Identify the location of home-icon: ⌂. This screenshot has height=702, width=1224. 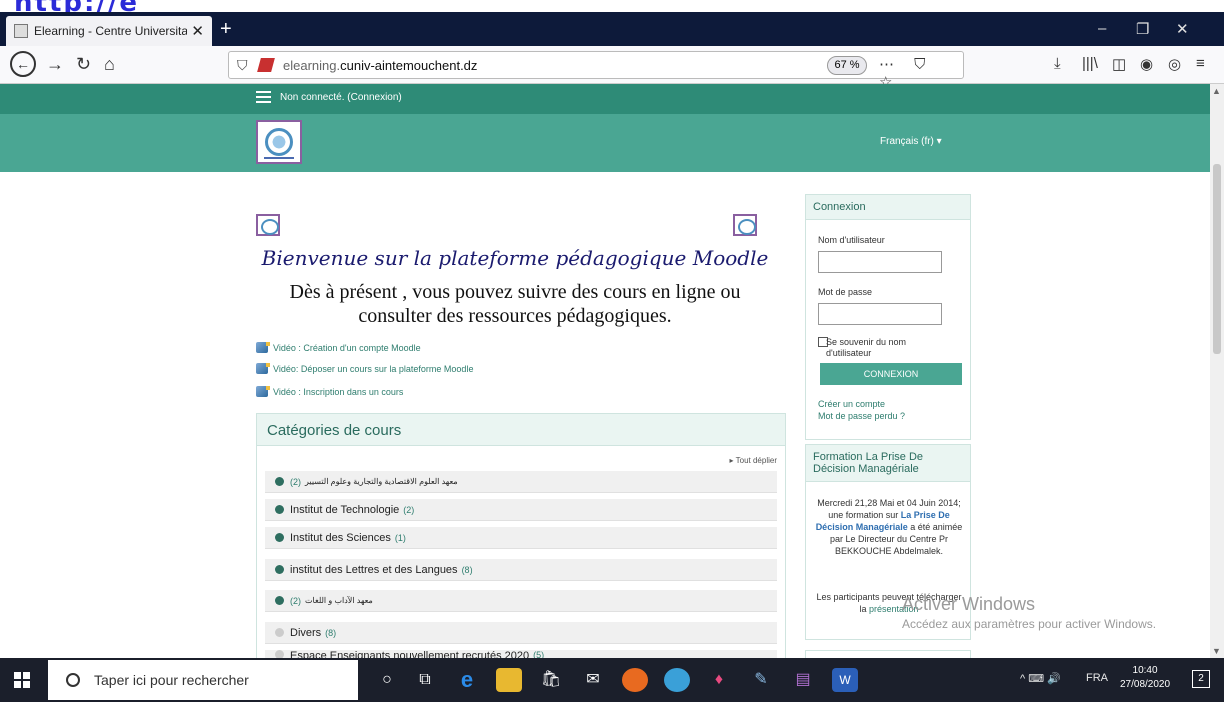
(109, 64).